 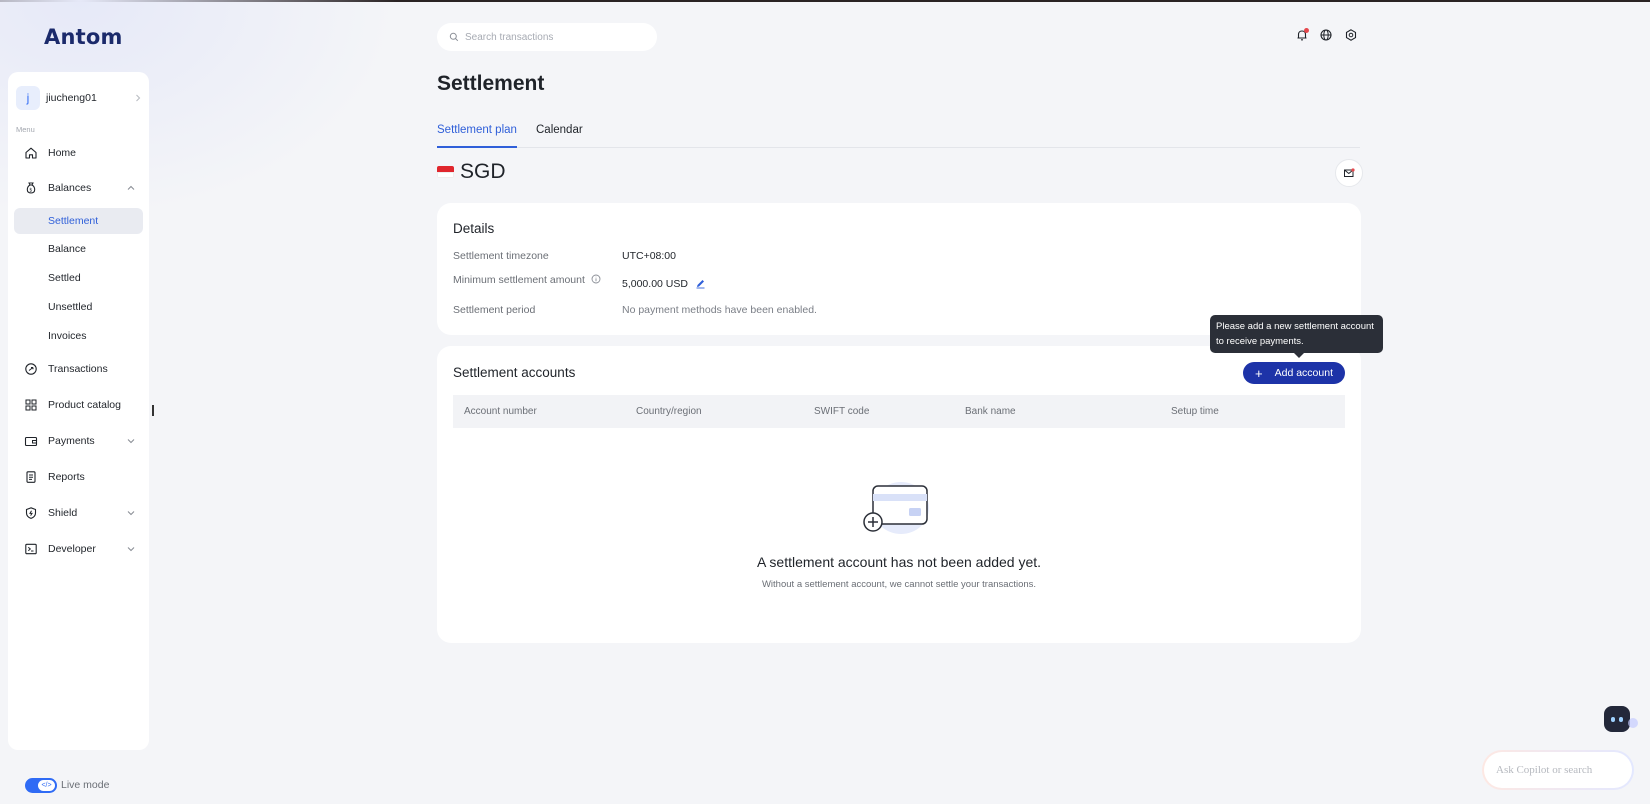 I want to click on account-name: jiucheng01, so click(x=71, y=98).